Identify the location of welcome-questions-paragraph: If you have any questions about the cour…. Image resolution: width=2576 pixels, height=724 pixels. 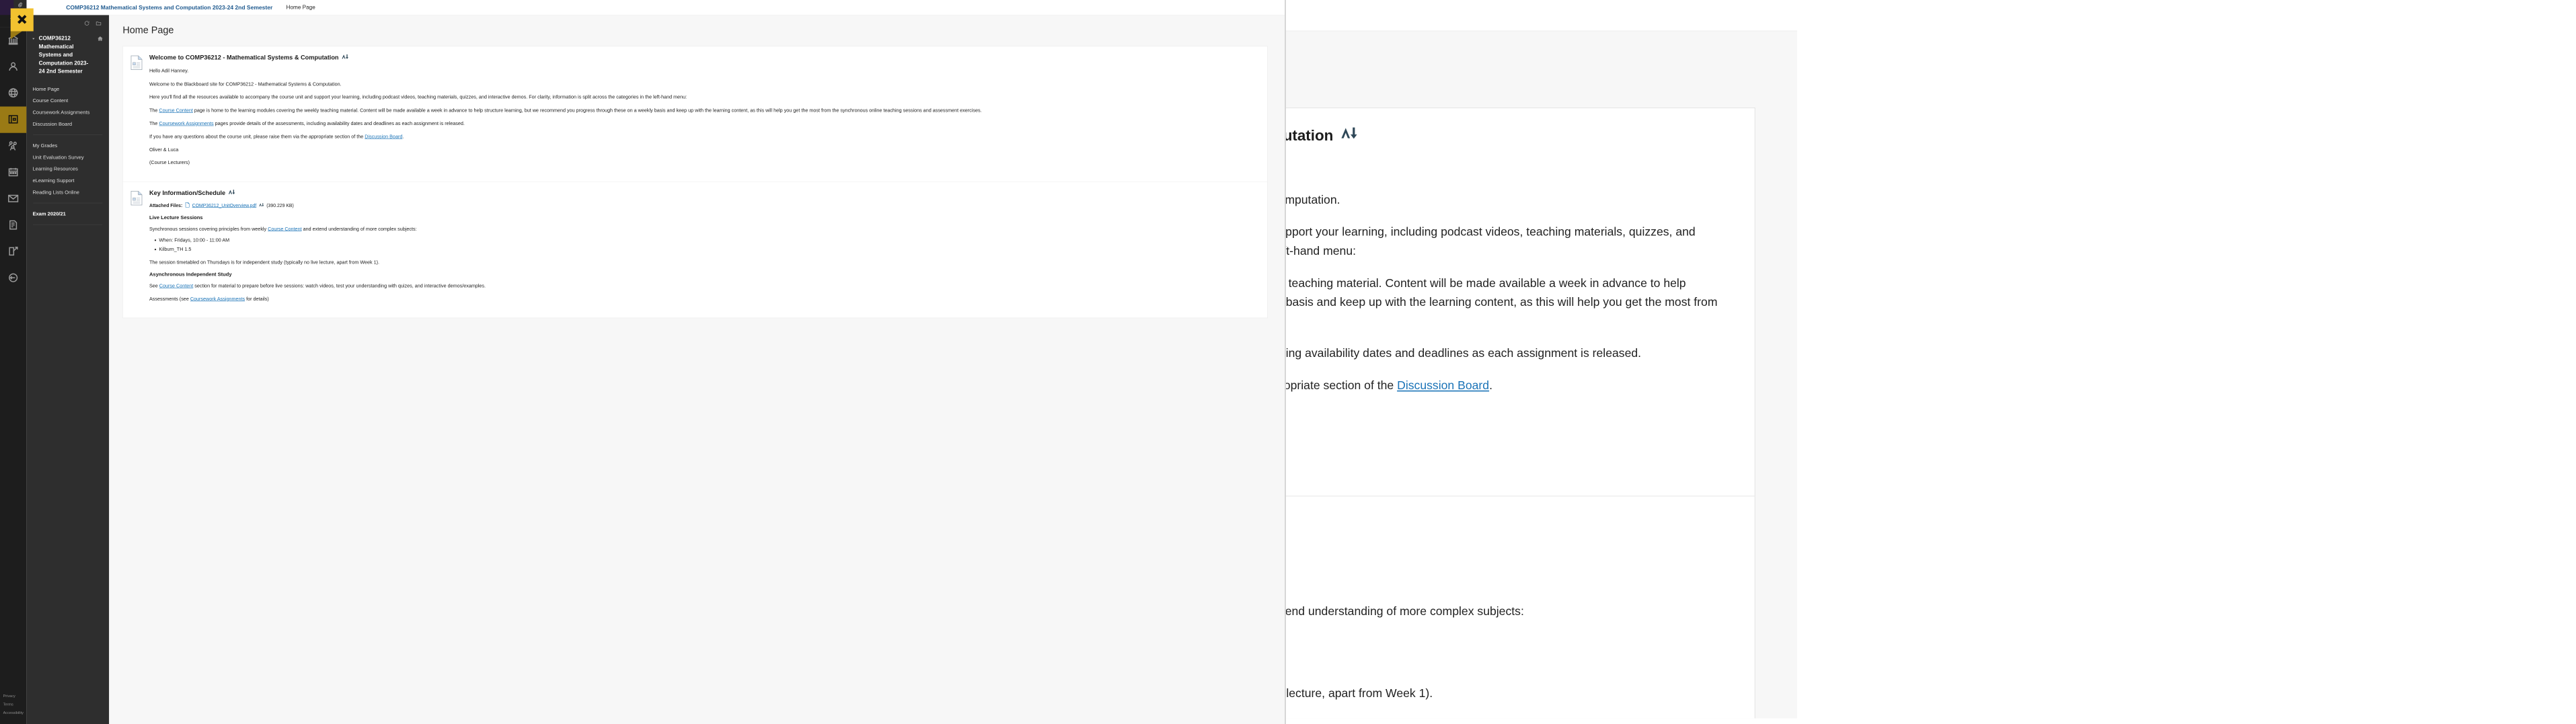
(703, 136).